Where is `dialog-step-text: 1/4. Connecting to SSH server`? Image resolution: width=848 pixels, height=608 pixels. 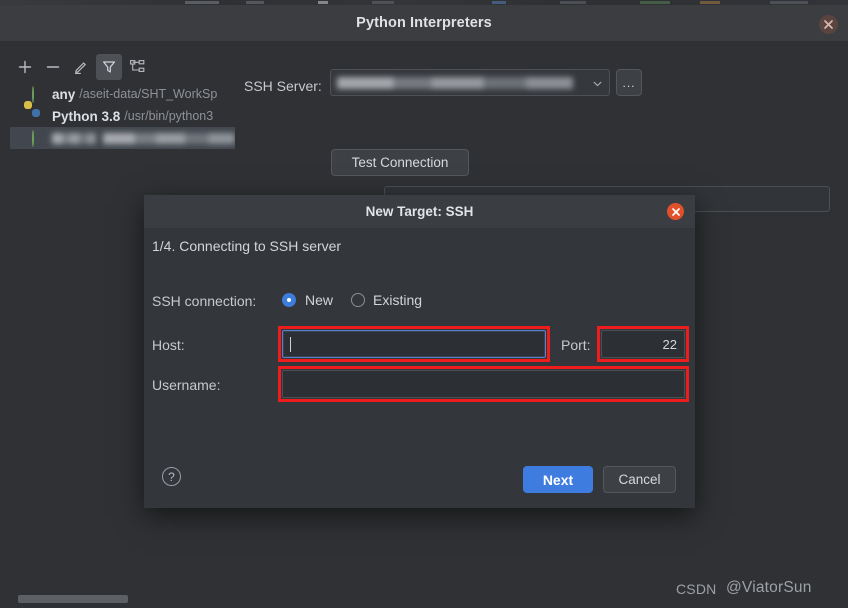
dialog-step-text: 1/4. Connecting to SSH server is located at coordinates (247, 246).